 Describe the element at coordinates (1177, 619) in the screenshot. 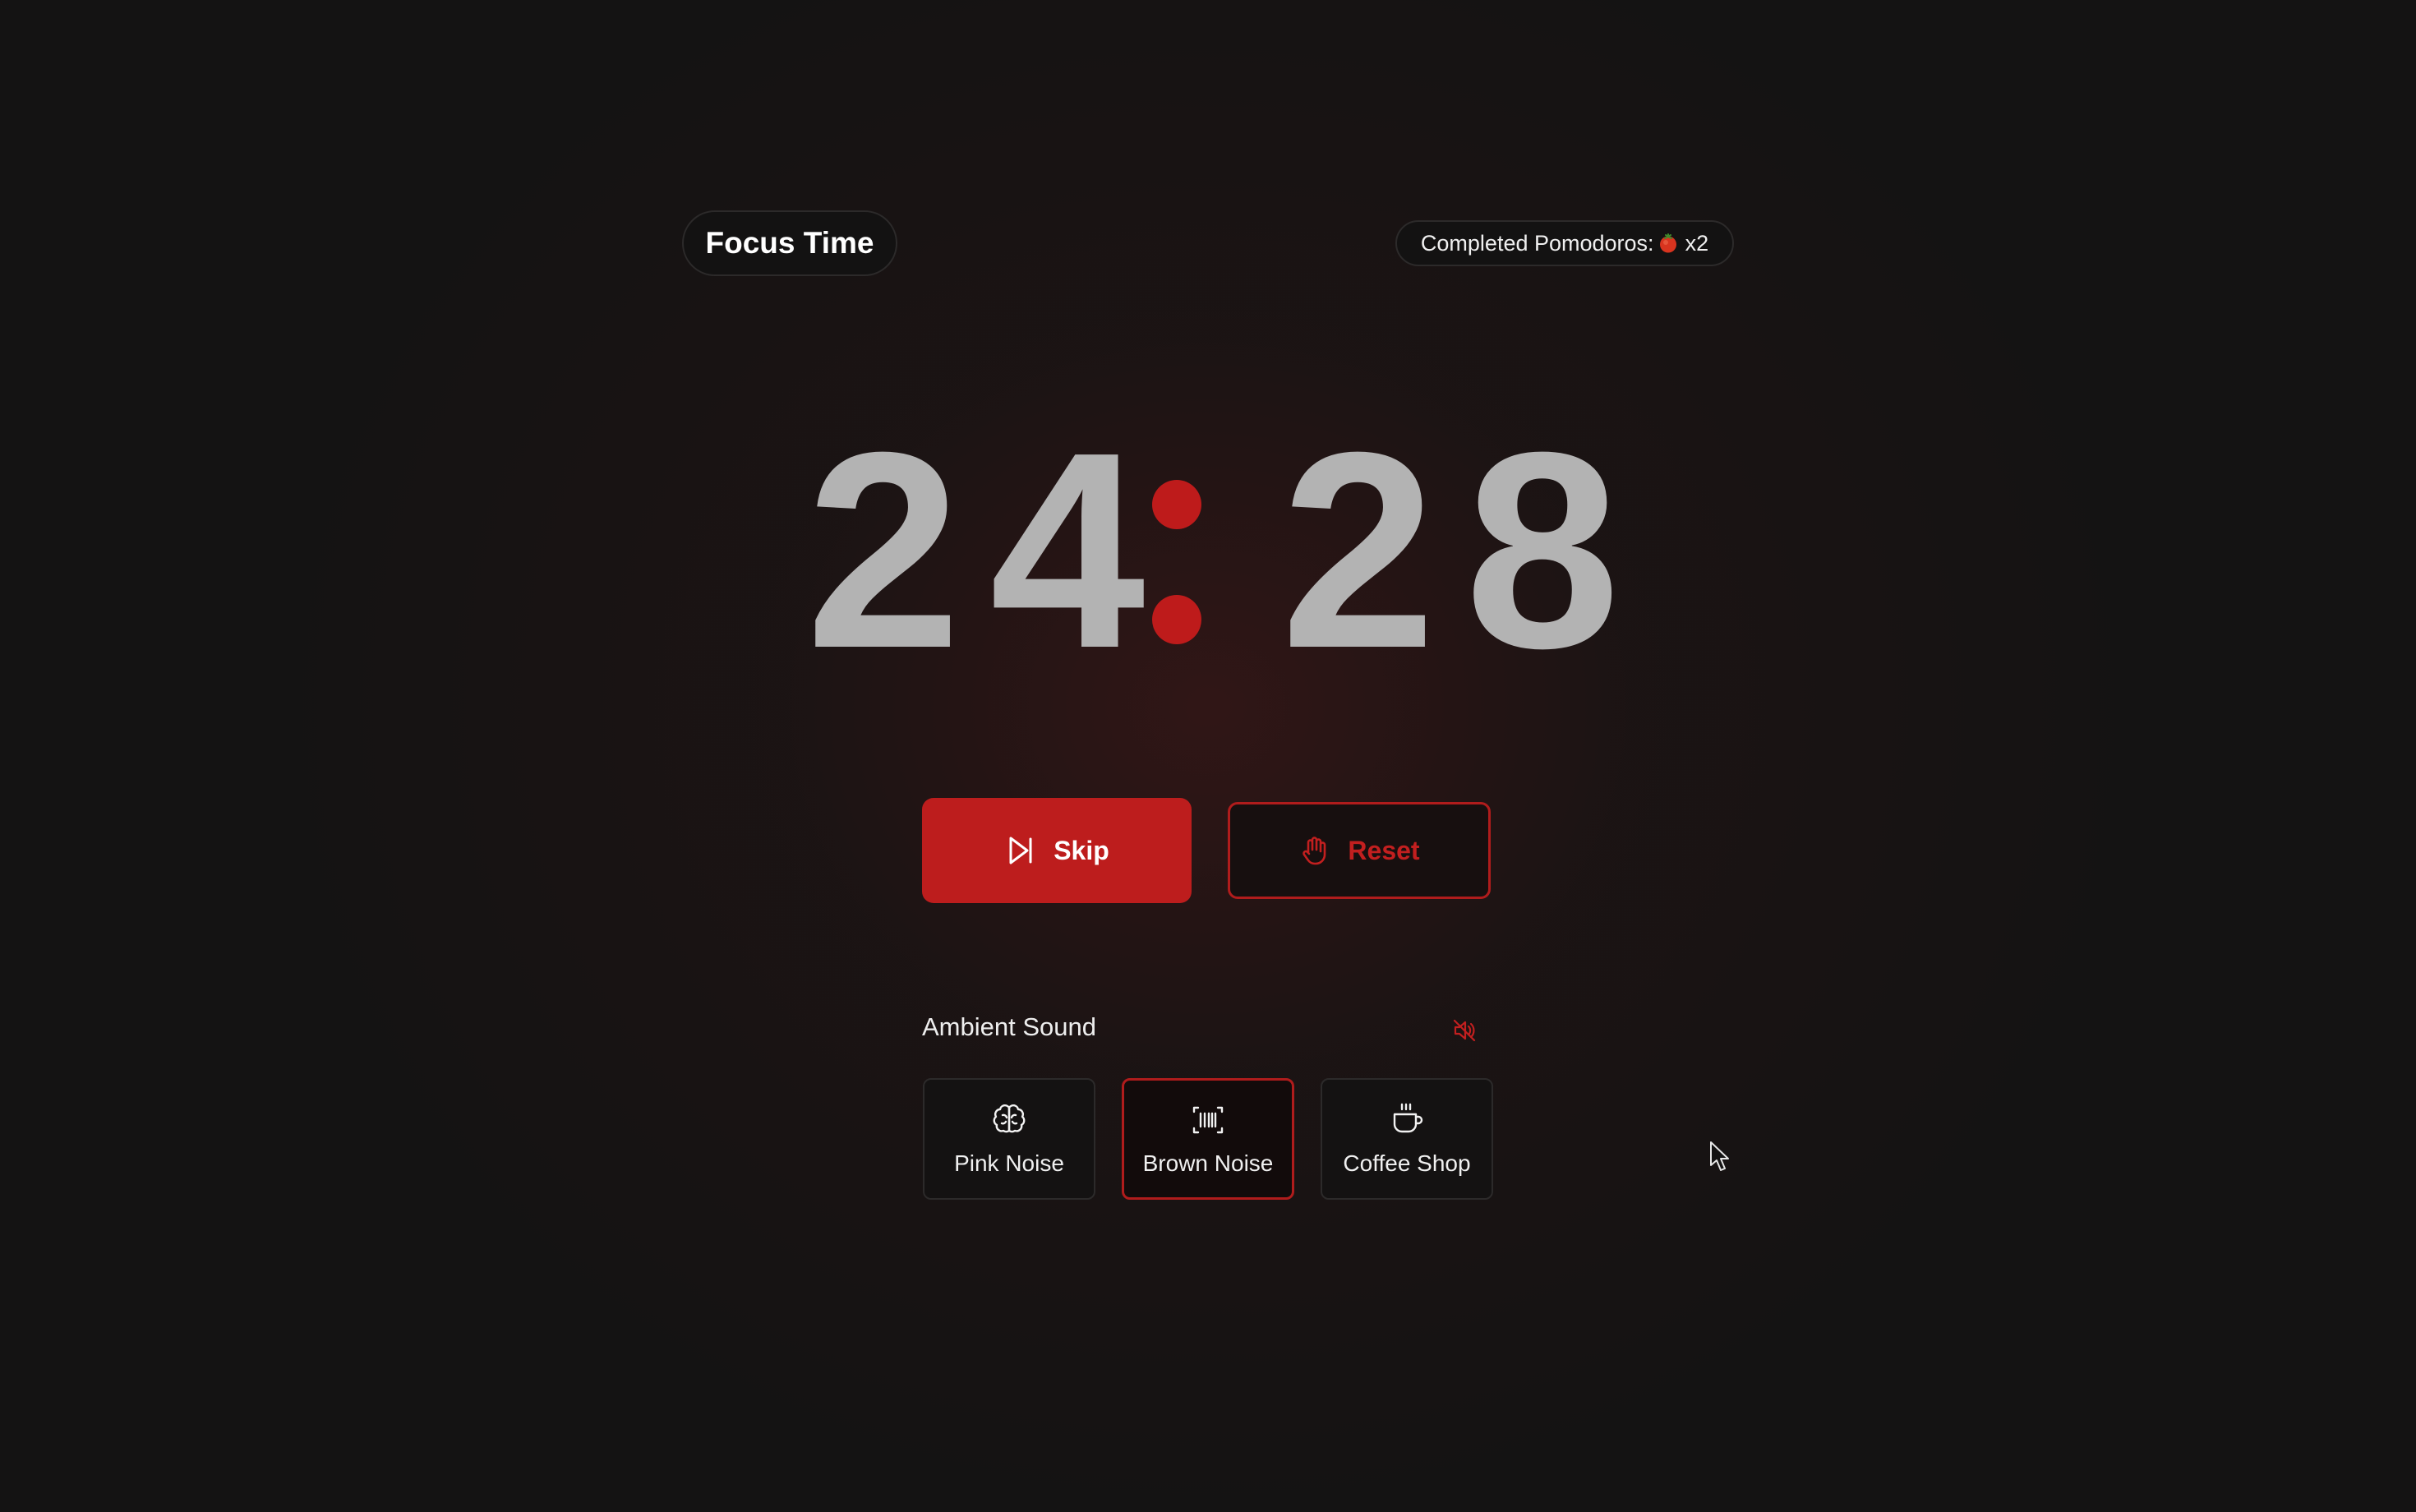

I see `timer-colon-bottom-dot` at that location.